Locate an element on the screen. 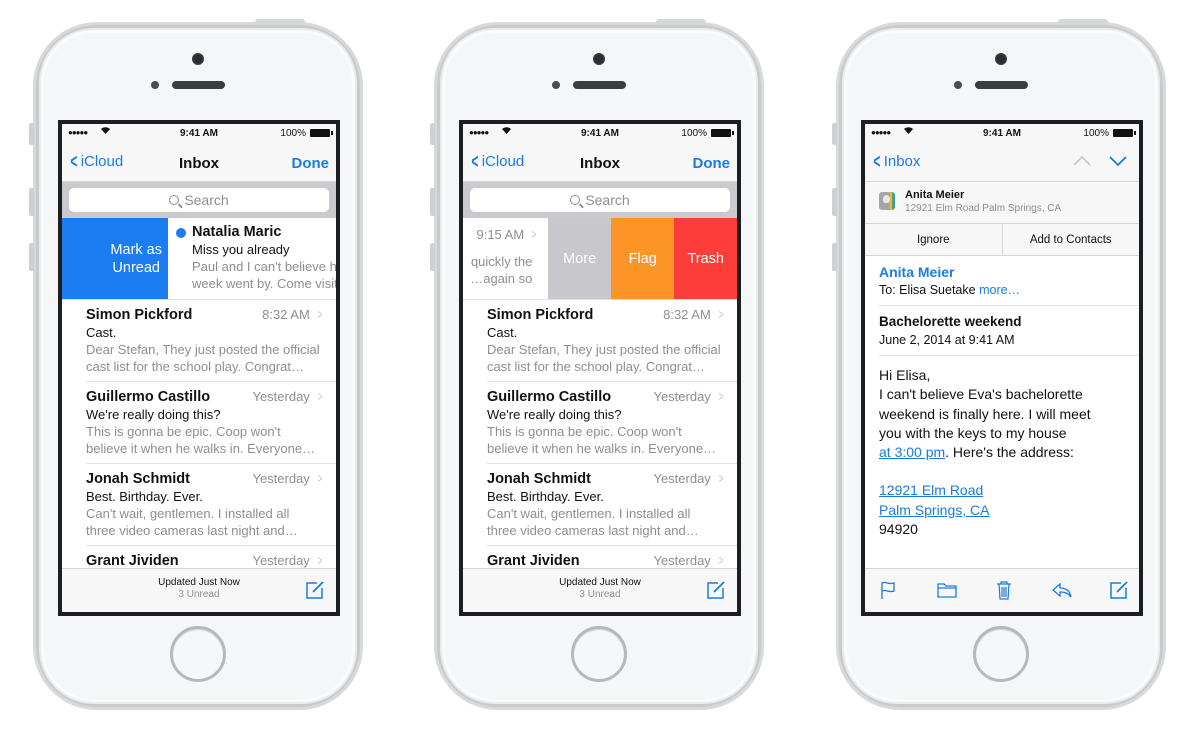 The image size is (1200, 732). proximity-sensor is located at coordinates (155, 85).